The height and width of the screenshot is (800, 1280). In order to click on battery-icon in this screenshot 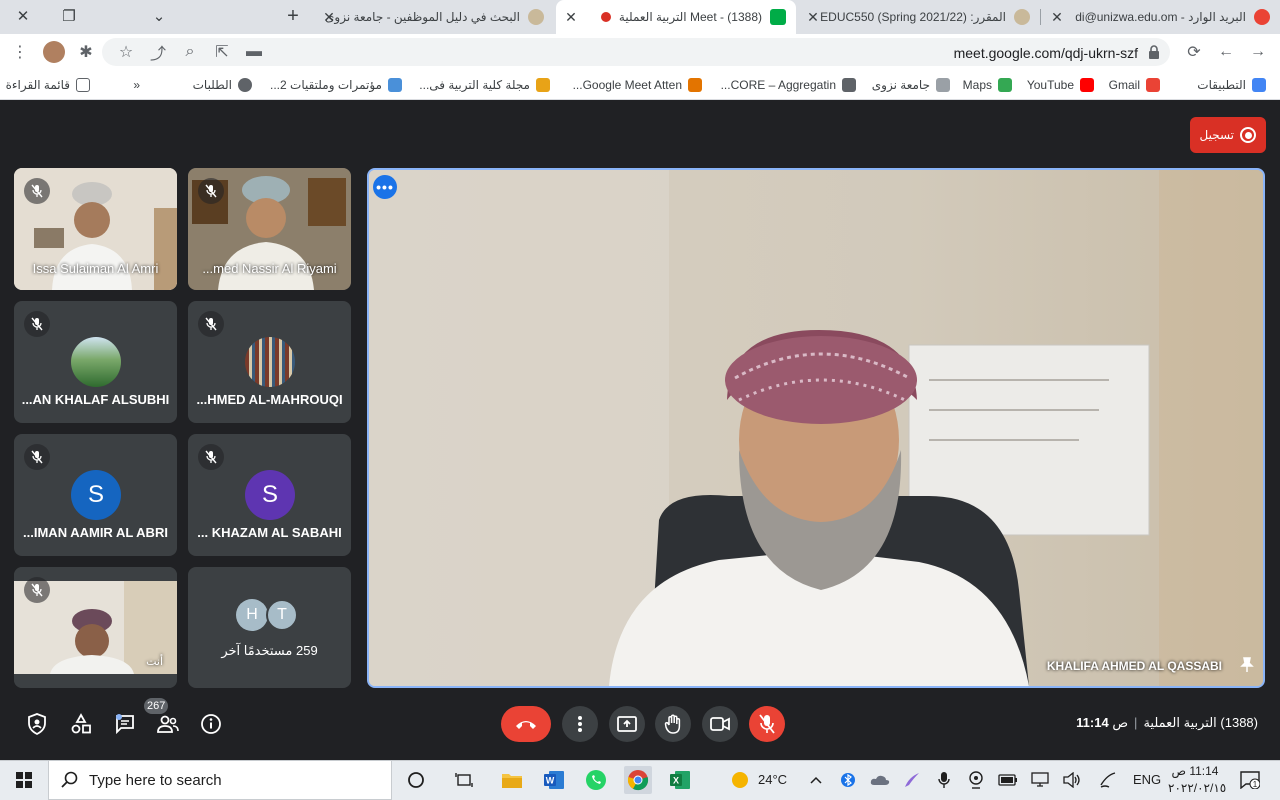, I will do `click(1008, 780)`.